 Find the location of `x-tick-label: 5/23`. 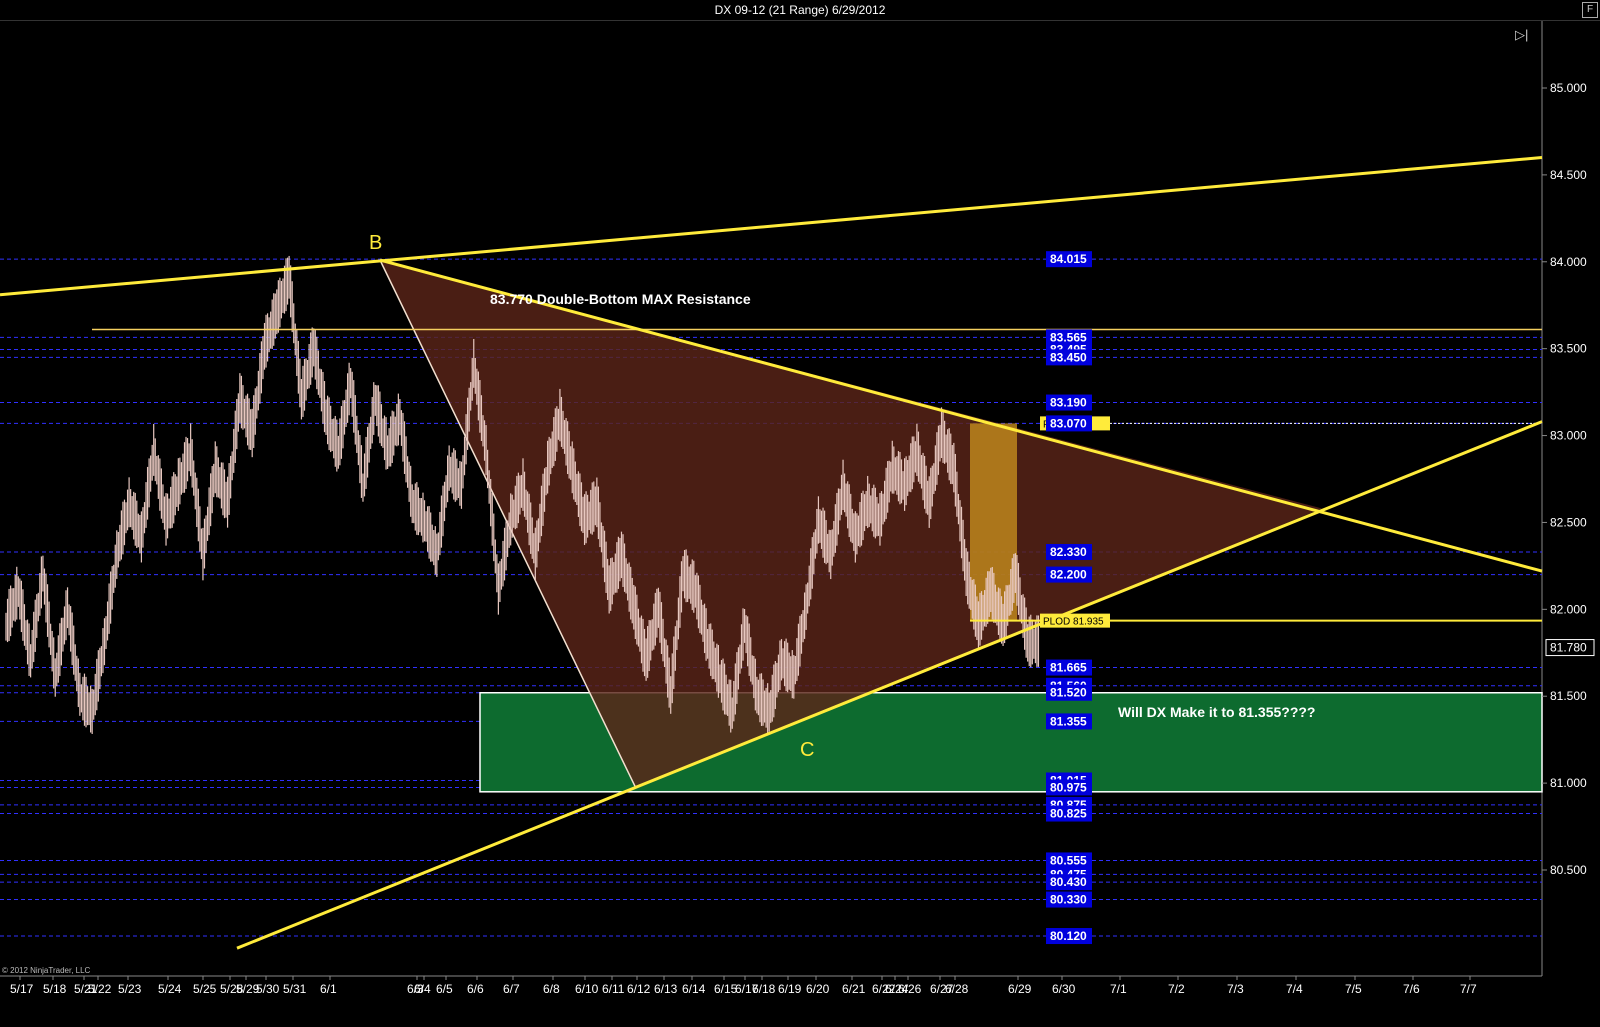

x-tick-label: 5/23 is located at coordinates (130, 989).